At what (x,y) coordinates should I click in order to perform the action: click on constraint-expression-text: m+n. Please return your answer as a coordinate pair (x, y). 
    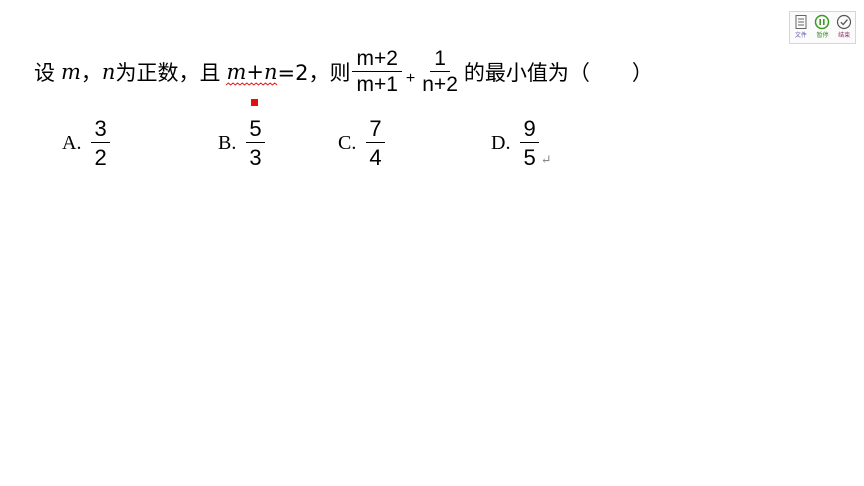
    Looking at the image, I should click on (252, 72).